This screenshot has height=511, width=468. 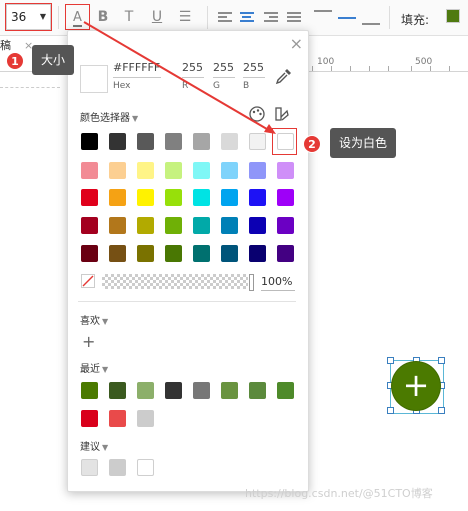 I want to click on bold-icon: B, so click(x=103, y=17).